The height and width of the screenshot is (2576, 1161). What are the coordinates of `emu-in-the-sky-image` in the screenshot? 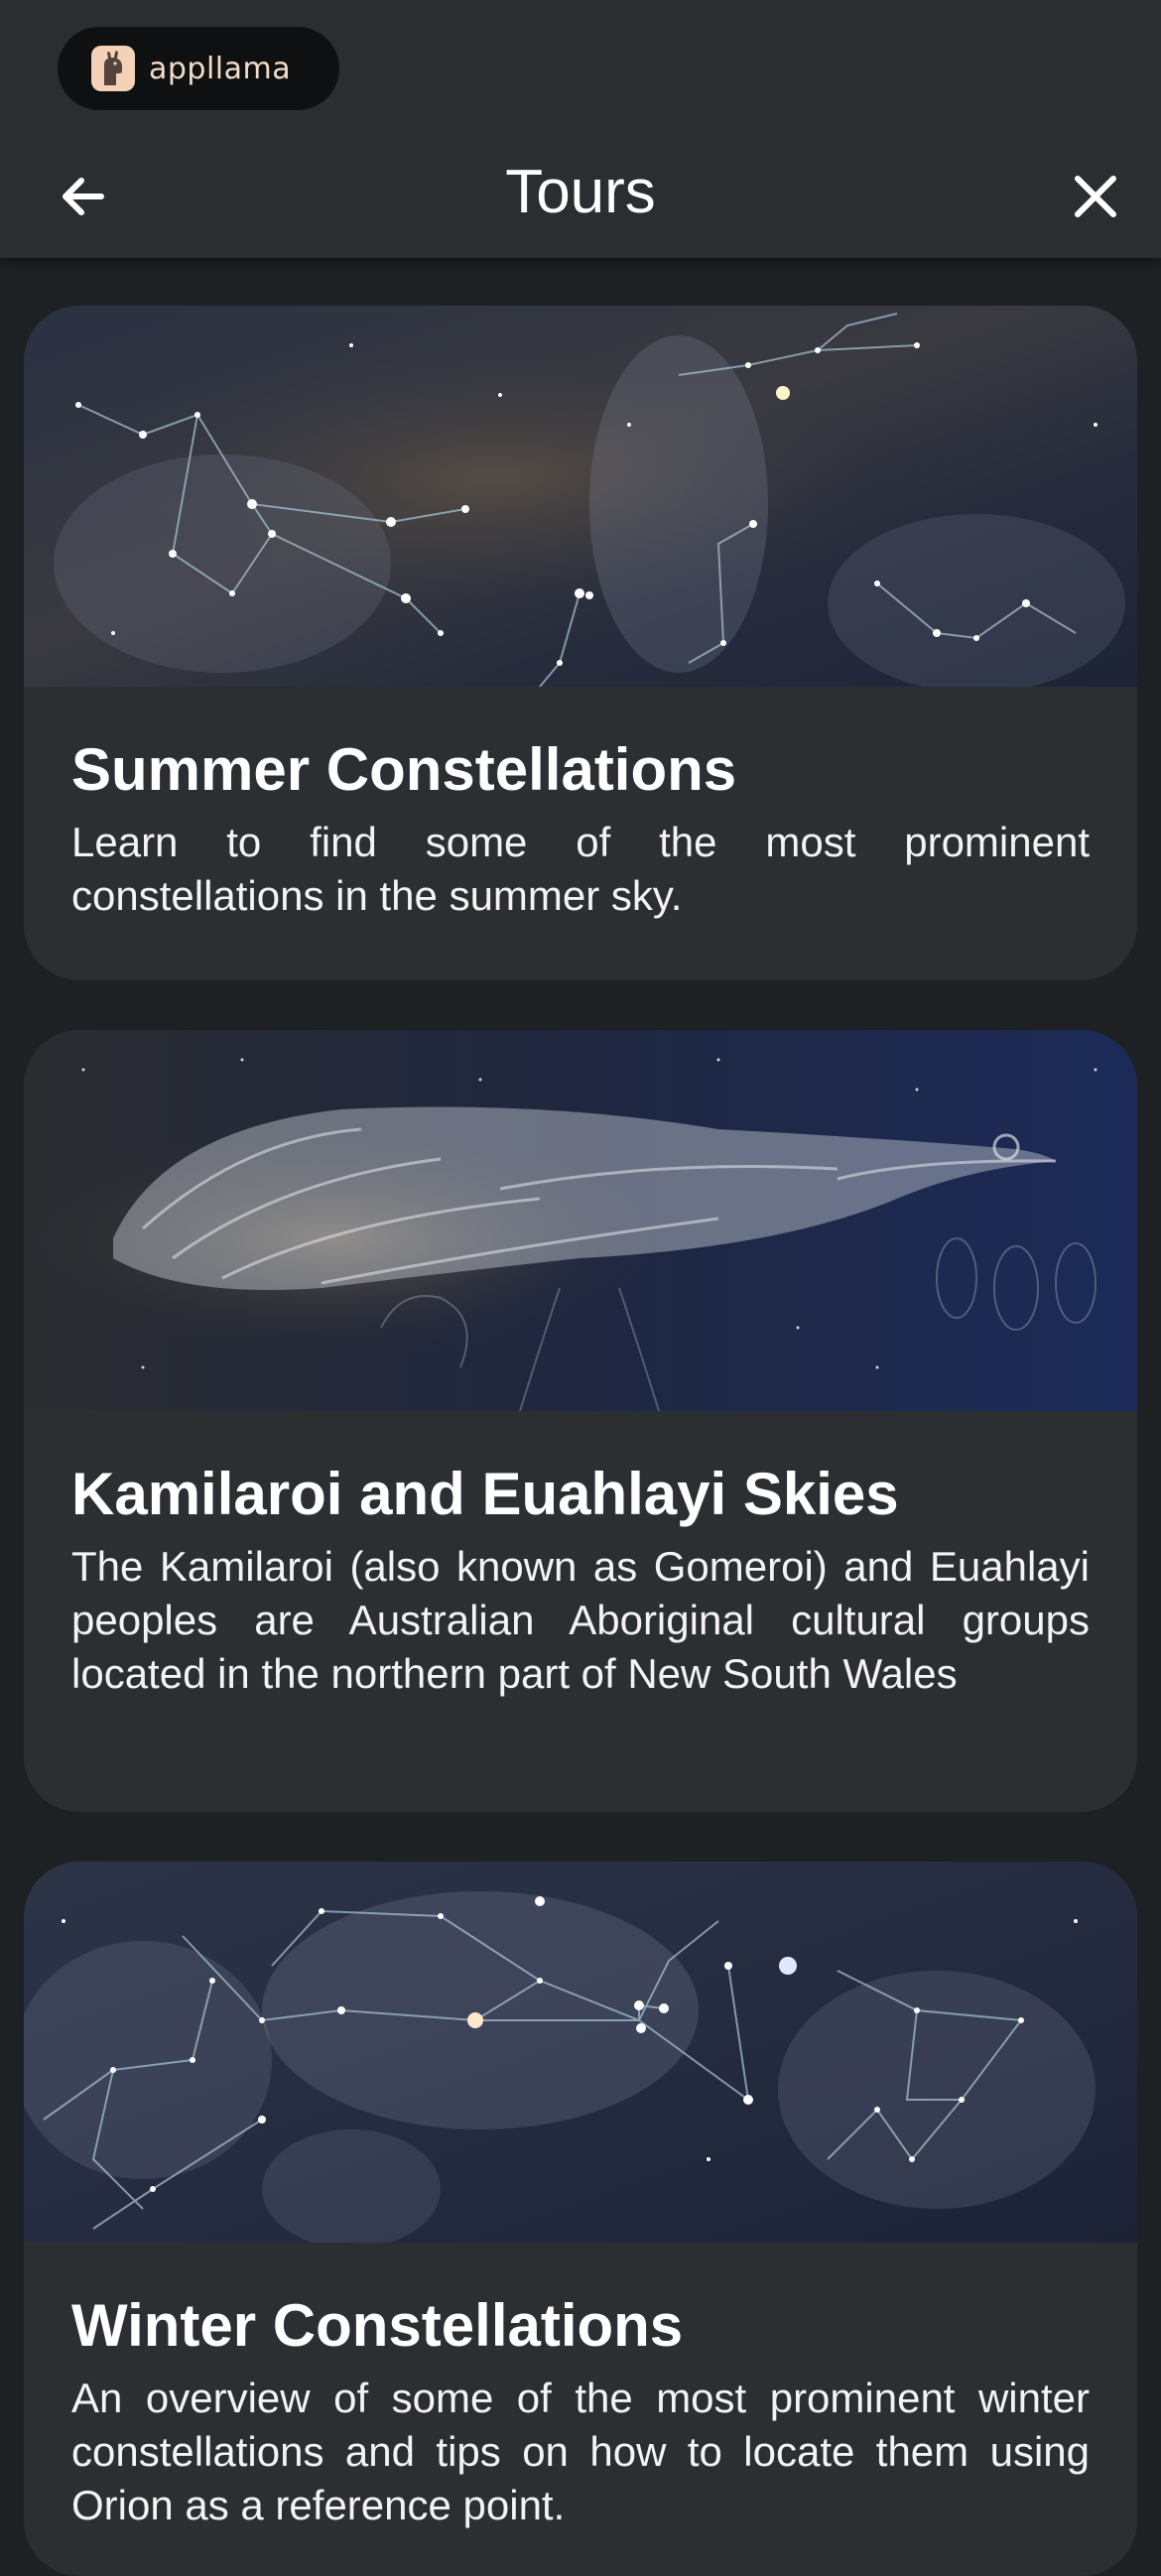 It's located at (580, 1221).